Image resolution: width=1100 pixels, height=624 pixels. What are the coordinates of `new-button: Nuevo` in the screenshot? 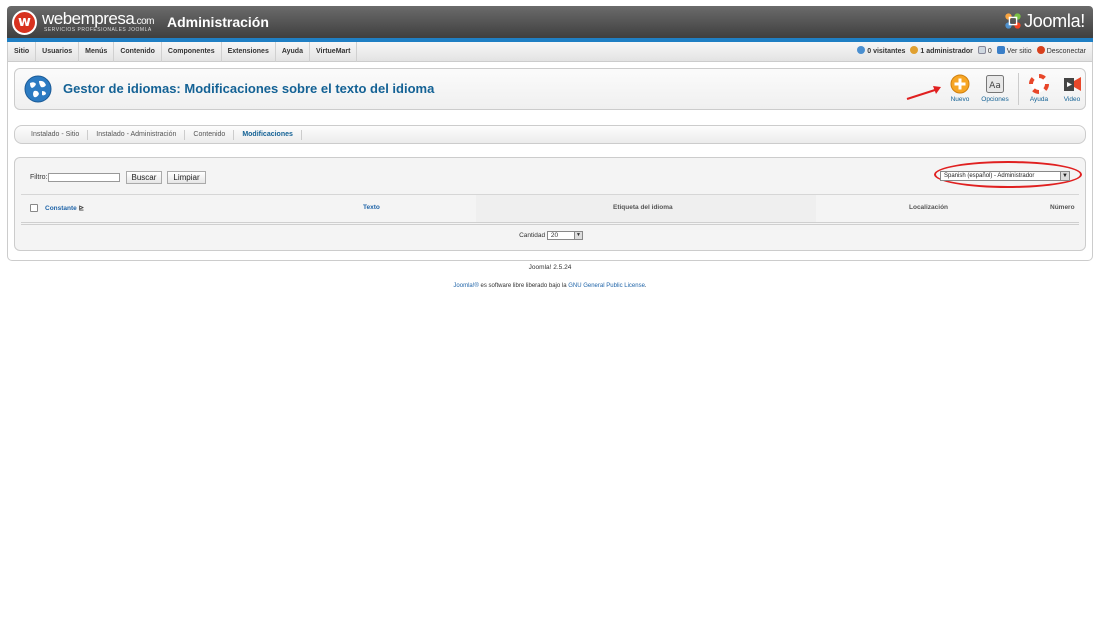 It's located at (960, 91).